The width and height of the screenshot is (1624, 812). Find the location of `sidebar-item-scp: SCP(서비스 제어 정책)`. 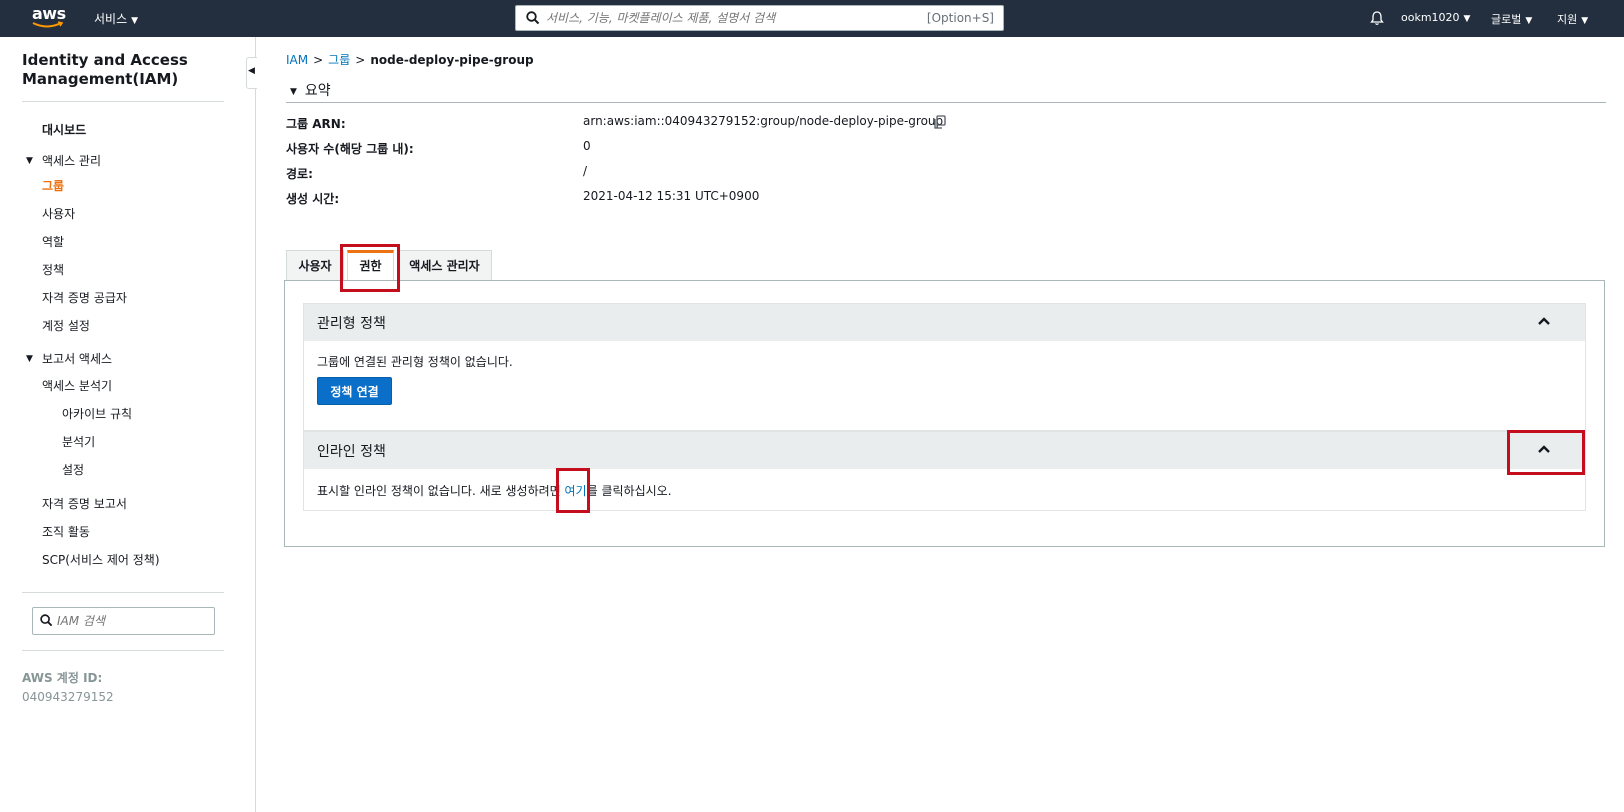

sidebar-item-scp: SCP(서비스 제어 정책) is located at coordinates (101, 559).